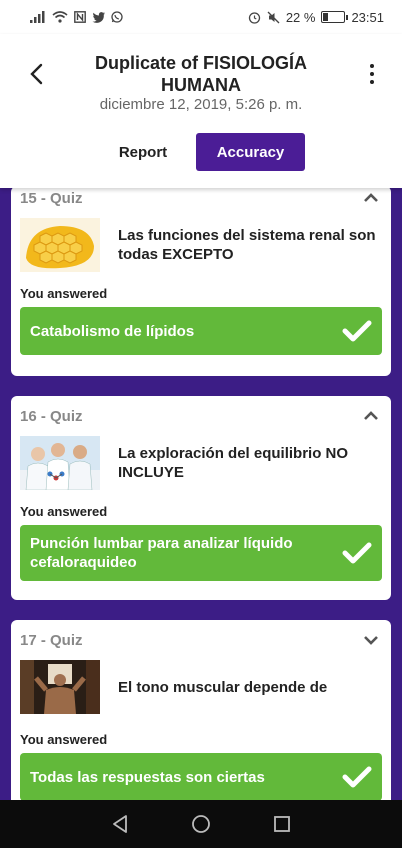 The height and width of the screenshot is (848, 402). I want to click on answer-text: Todas las respuestas son ciertas, so click(147, 777).